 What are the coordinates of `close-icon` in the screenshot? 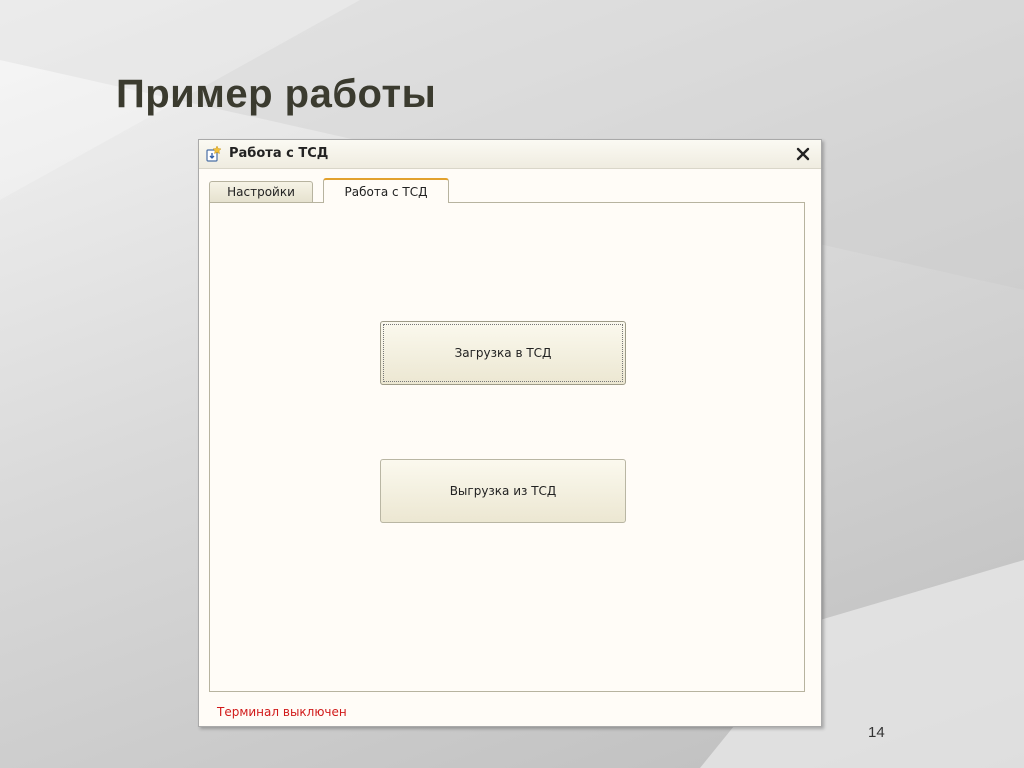 It's located at (803, 154).